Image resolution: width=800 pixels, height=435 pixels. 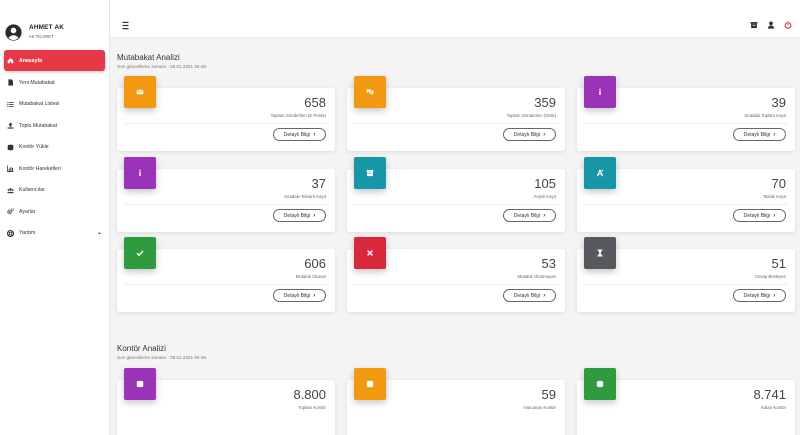 What do you see at coordinates (545, 102) in the screenshot?
I see `stat-value: 359` at bounding box center [545, 102].